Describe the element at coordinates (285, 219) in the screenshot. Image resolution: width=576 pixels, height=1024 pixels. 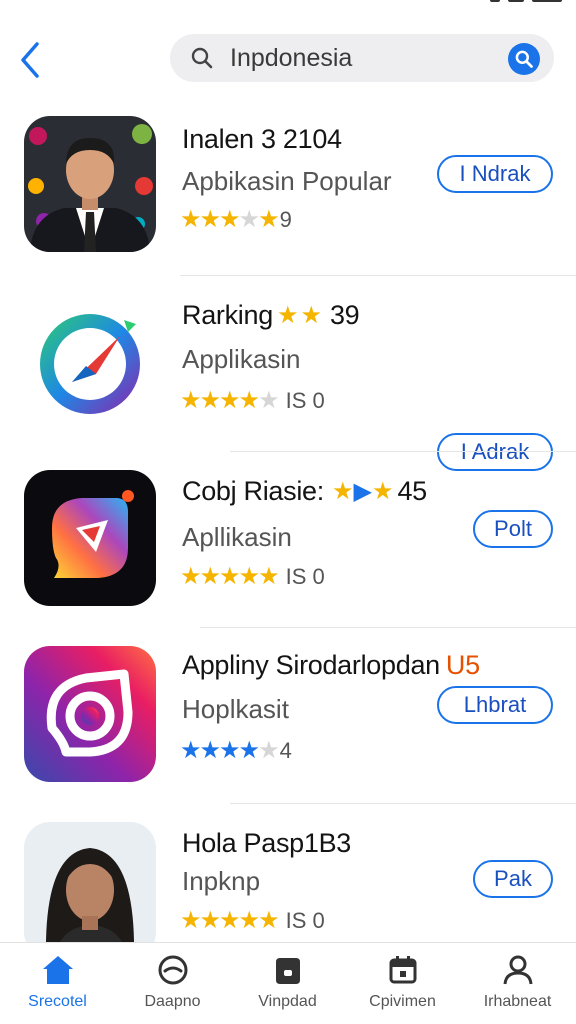
I see `rating-value: 9` at that location.